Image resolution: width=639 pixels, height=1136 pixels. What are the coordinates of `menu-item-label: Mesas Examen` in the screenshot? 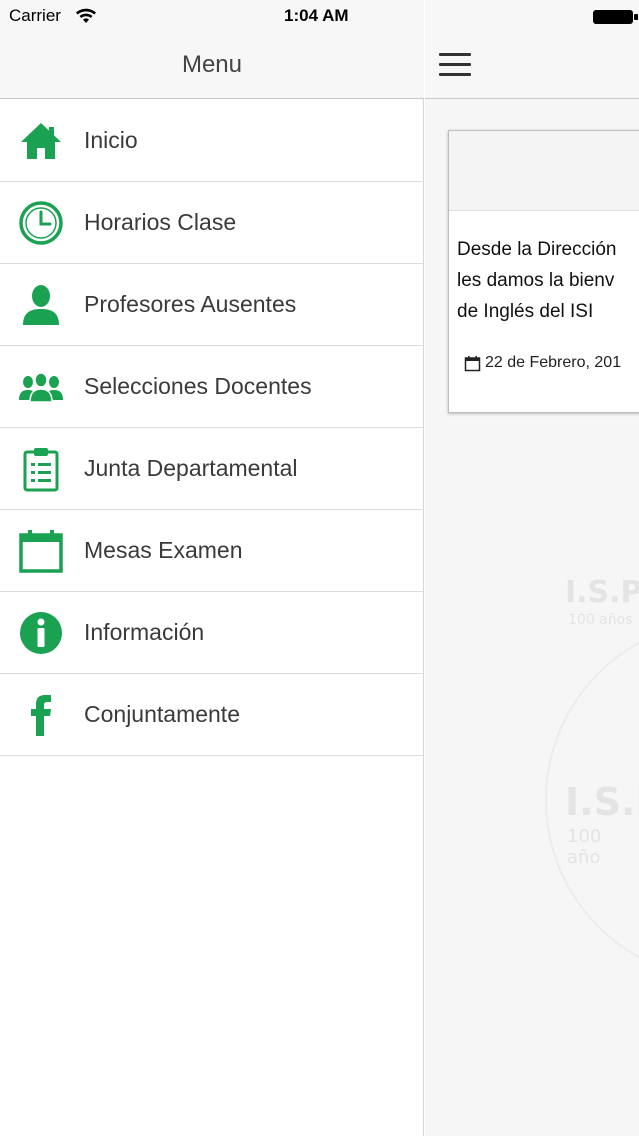 It's located at (163, 550).